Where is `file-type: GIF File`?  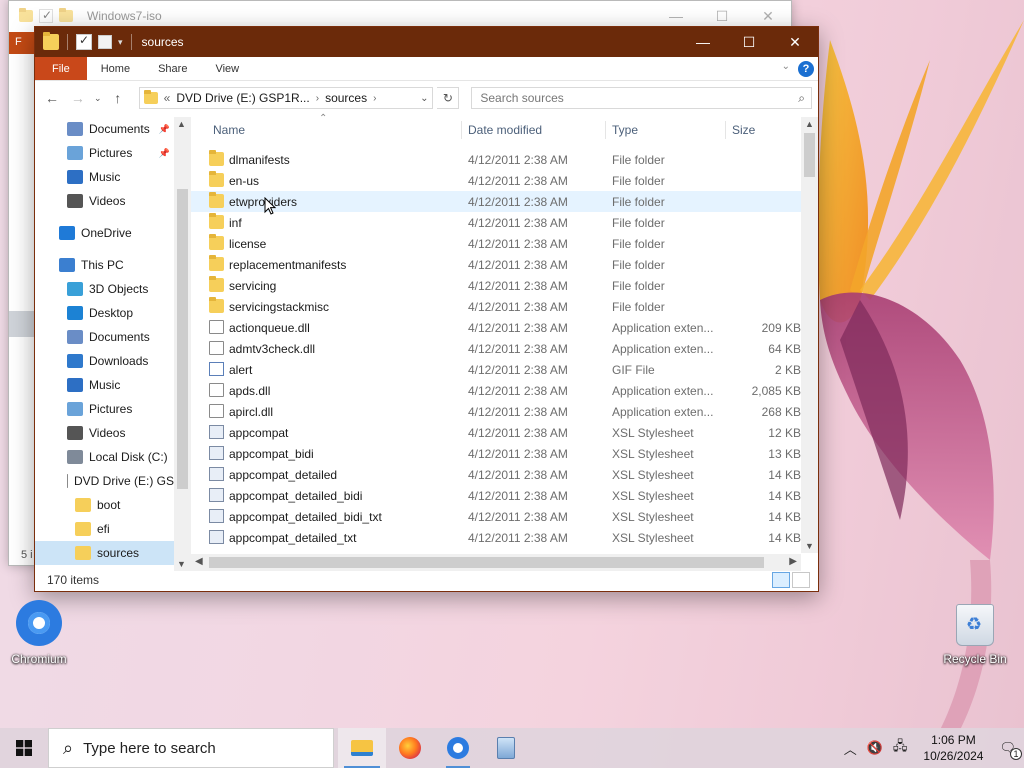 file-type: GIF File is located at coordinates (633, 369).